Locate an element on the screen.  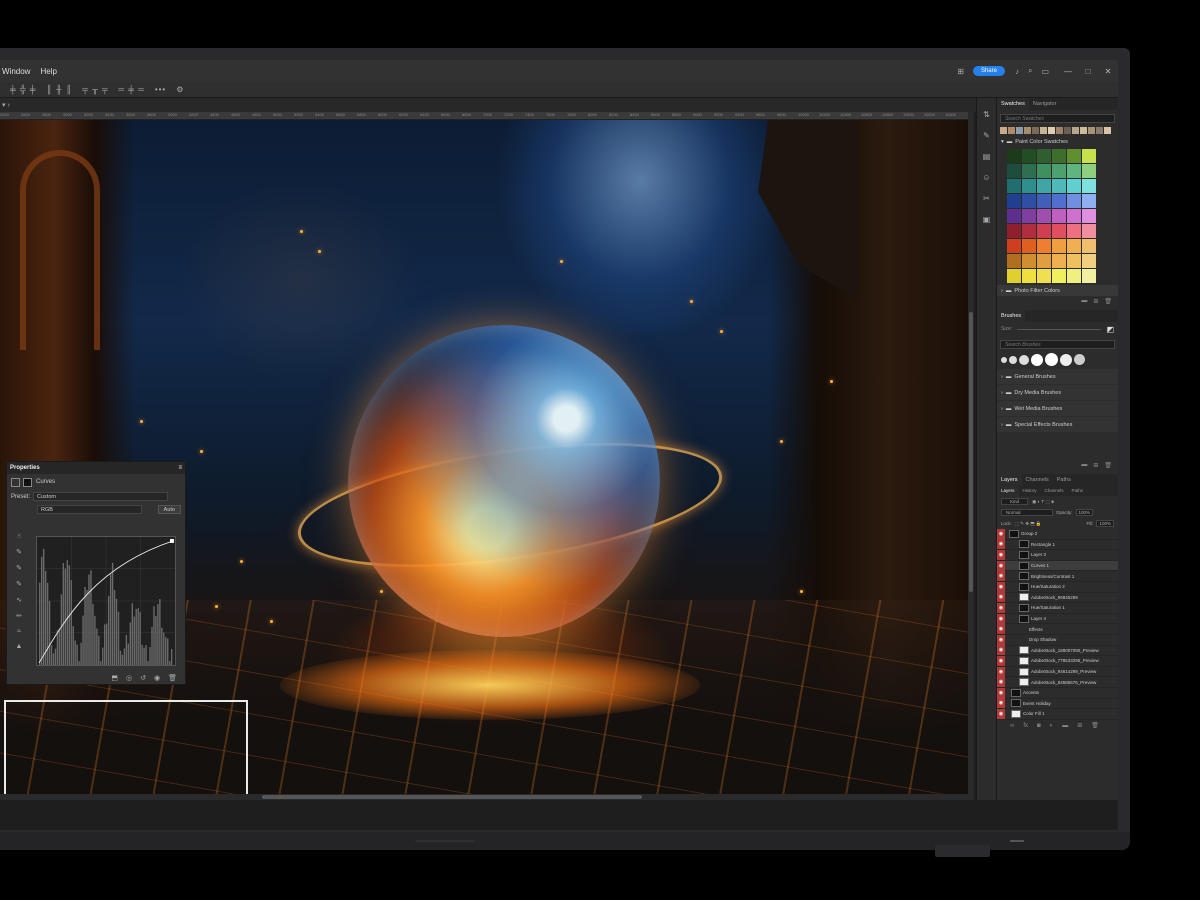
curve-point-icon: ∿ is located at coordinates (19, 600).